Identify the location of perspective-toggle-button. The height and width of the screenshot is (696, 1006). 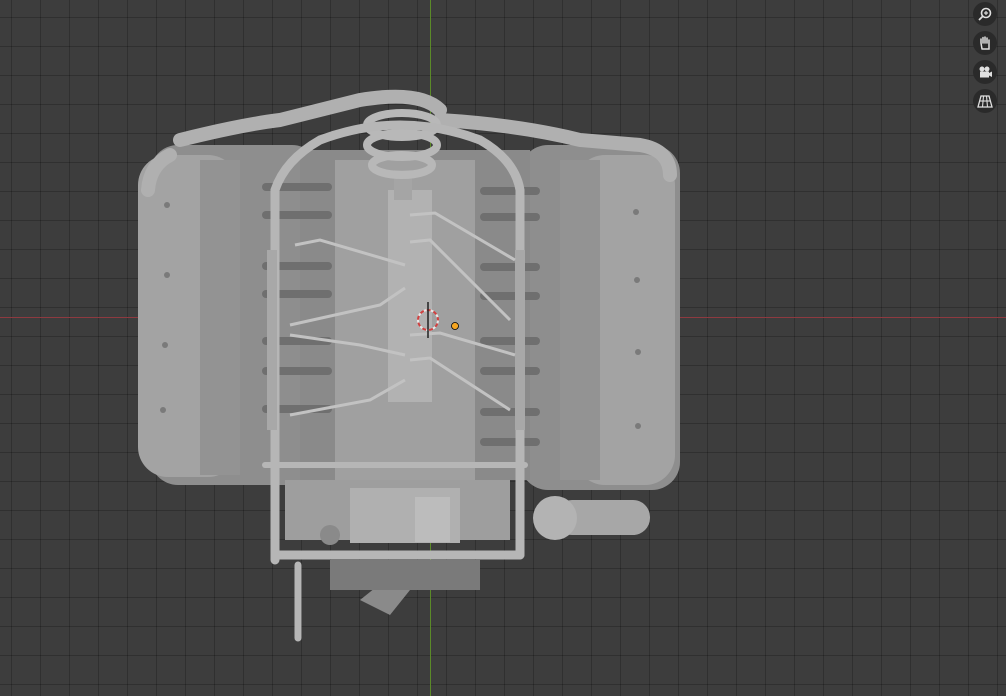
(985, 101).